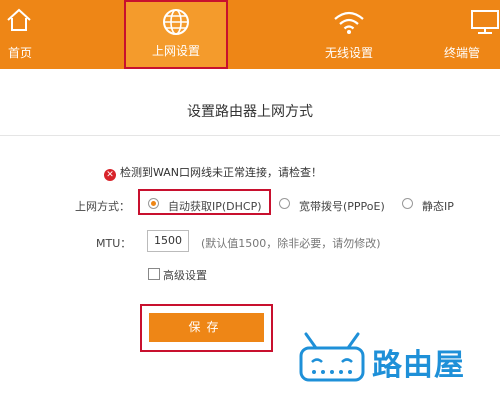 This screenshot has width=500, height=414. What do you see at coordinates (250, 135) in the screenshot?
I see `divider` at bounding box center [250, 135].